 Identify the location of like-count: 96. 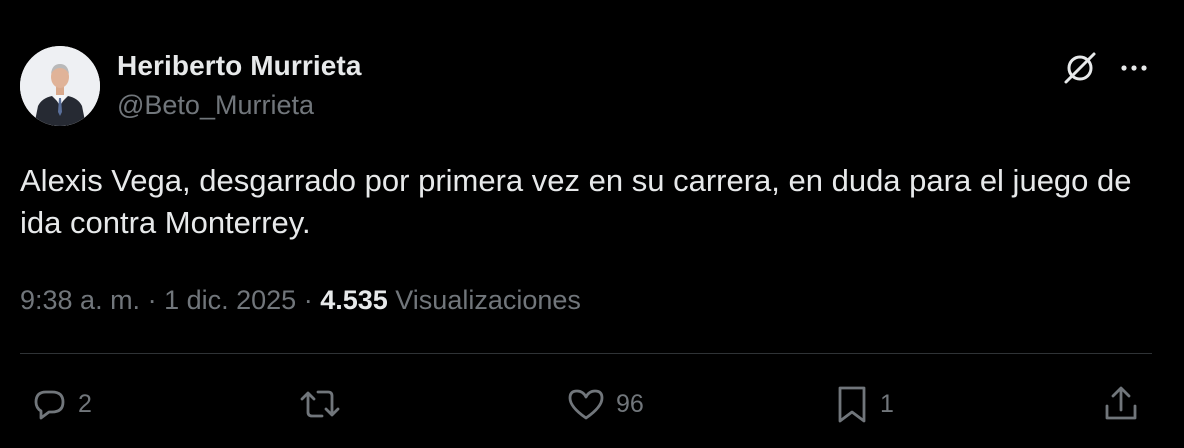
(630, 403).